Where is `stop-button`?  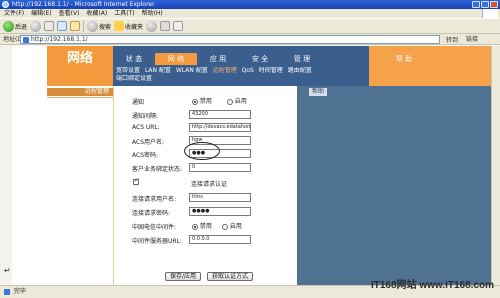
stop-button is located at coordinates (49, 26).